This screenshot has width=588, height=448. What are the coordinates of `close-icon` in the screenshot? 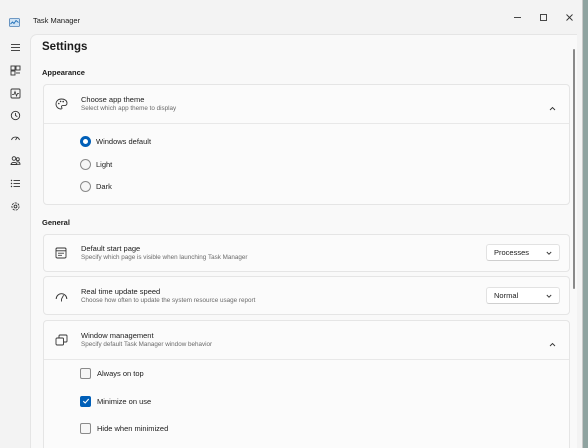 It's located at (569, 17).